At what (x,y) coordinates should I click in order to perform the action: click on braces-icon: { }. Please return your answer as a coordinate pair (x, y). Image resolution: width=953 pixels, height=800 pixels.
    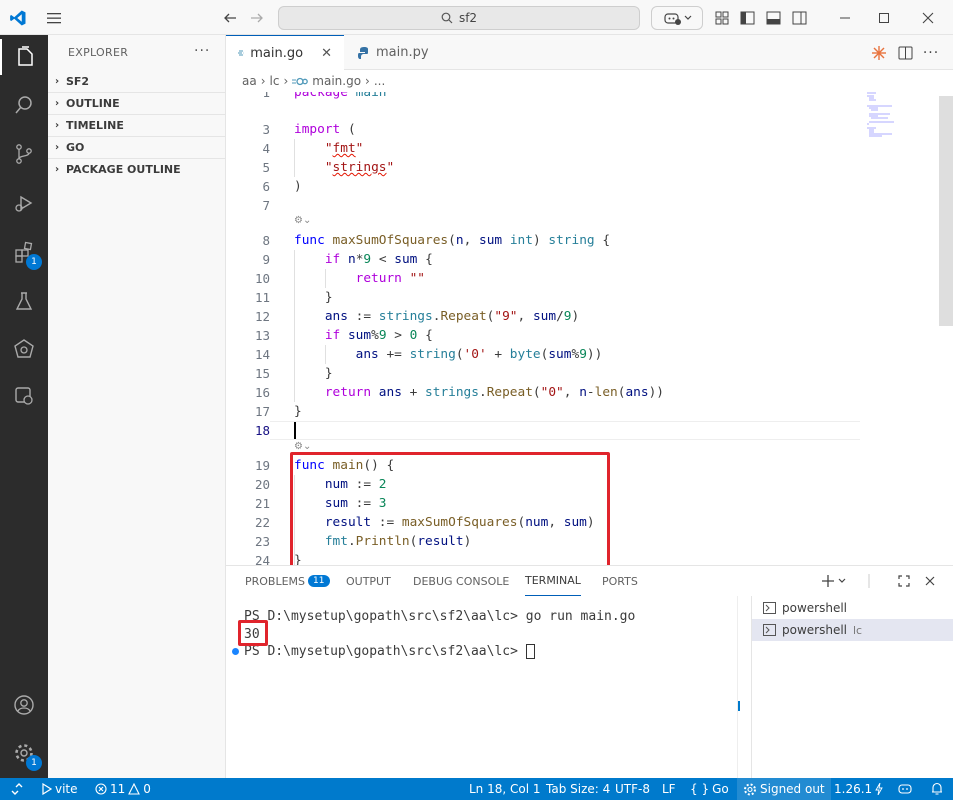
    Looking at the image, I should click on (700, 789).